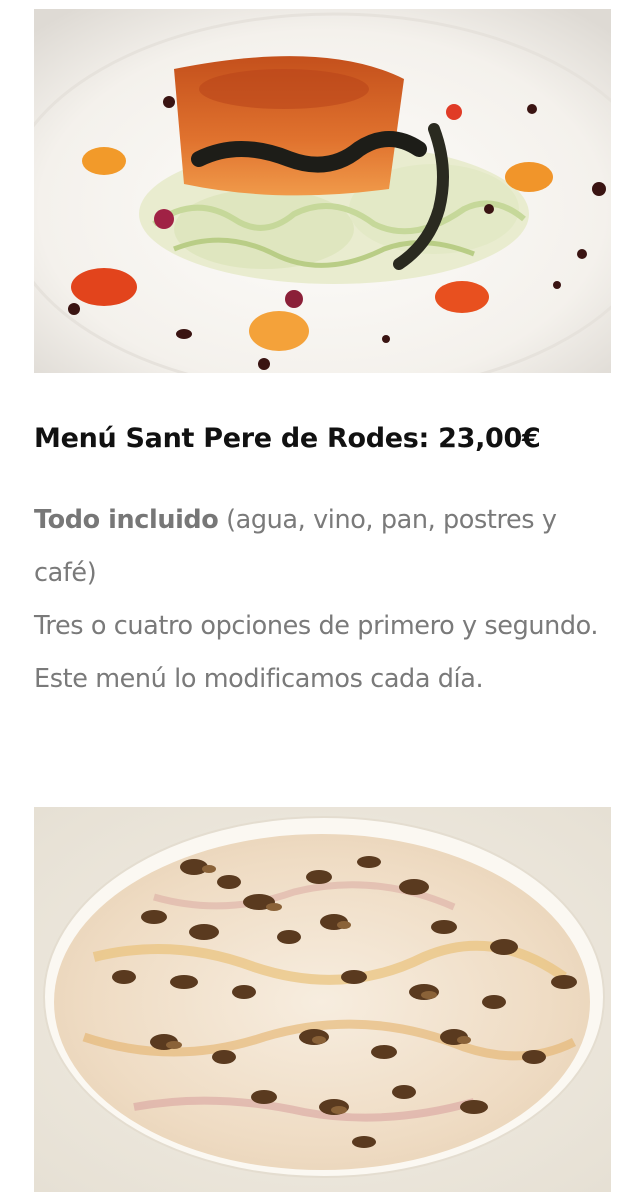 The image size is (644, 1200). Describe the element at coordinates (259, 679) in the screenshot. I see `menu-daily-line: Este menú lo modificamos cada día.` at that location.